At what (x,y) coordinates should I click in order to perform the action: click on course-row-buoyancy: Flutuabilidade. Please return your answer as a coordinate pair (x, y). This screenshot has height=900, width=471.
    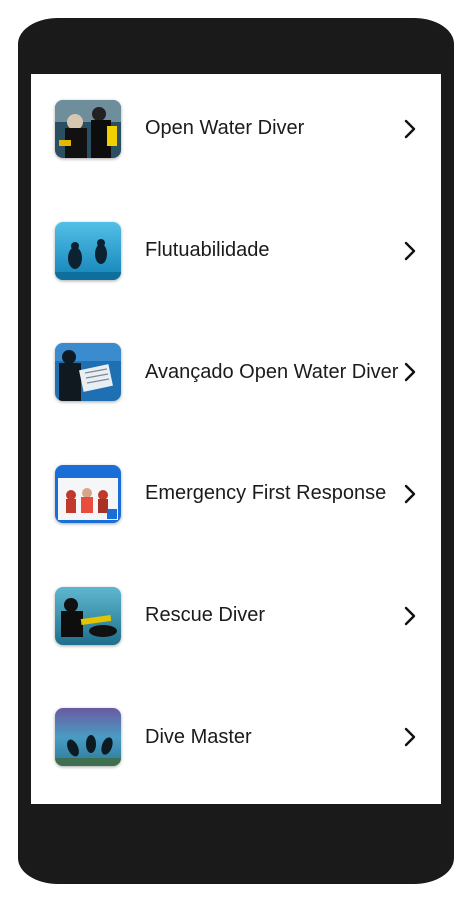
    Looking at the image, I should click on (236, 251).